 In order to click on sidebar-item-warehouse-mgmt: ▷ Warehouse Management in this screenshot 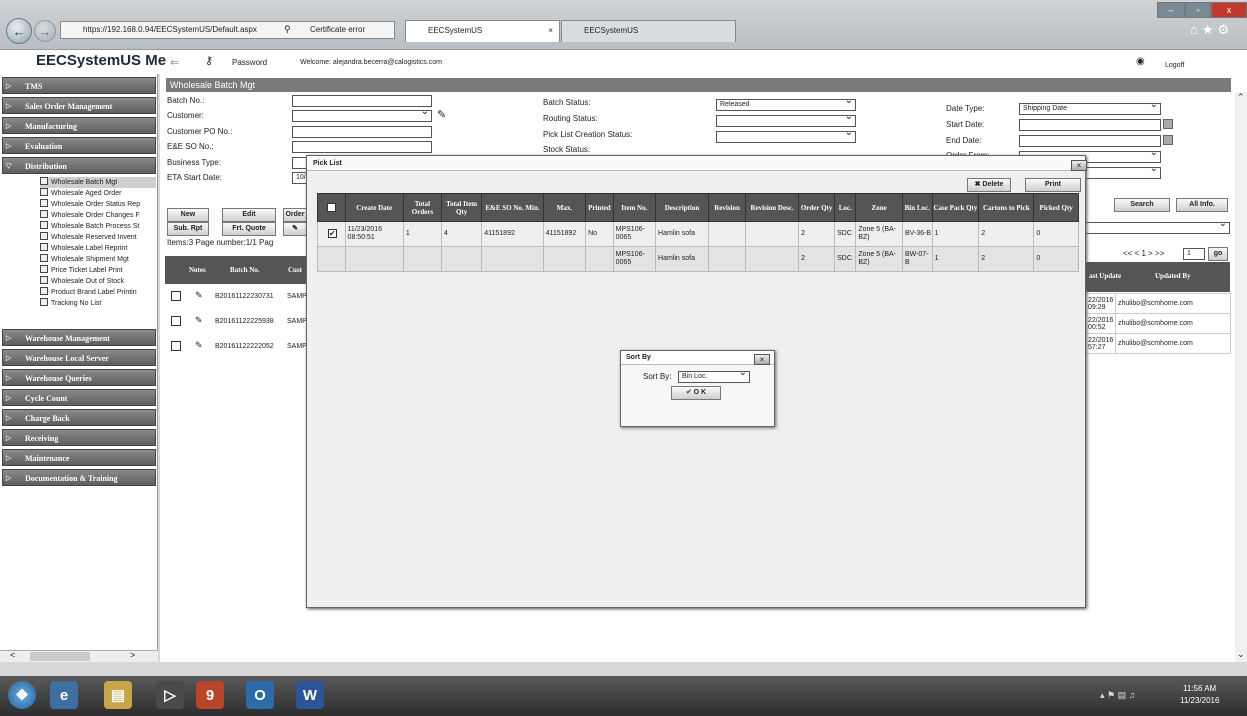, I will do `click(79, 337)`.